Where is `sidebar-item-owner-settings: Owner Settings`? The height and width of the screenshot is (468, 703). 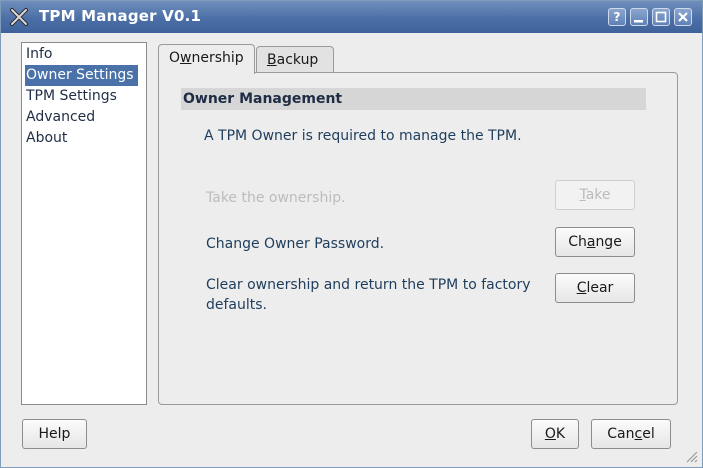 sidebar-item-owner-settings: Owner Settings is located at coordinates (81, 75).